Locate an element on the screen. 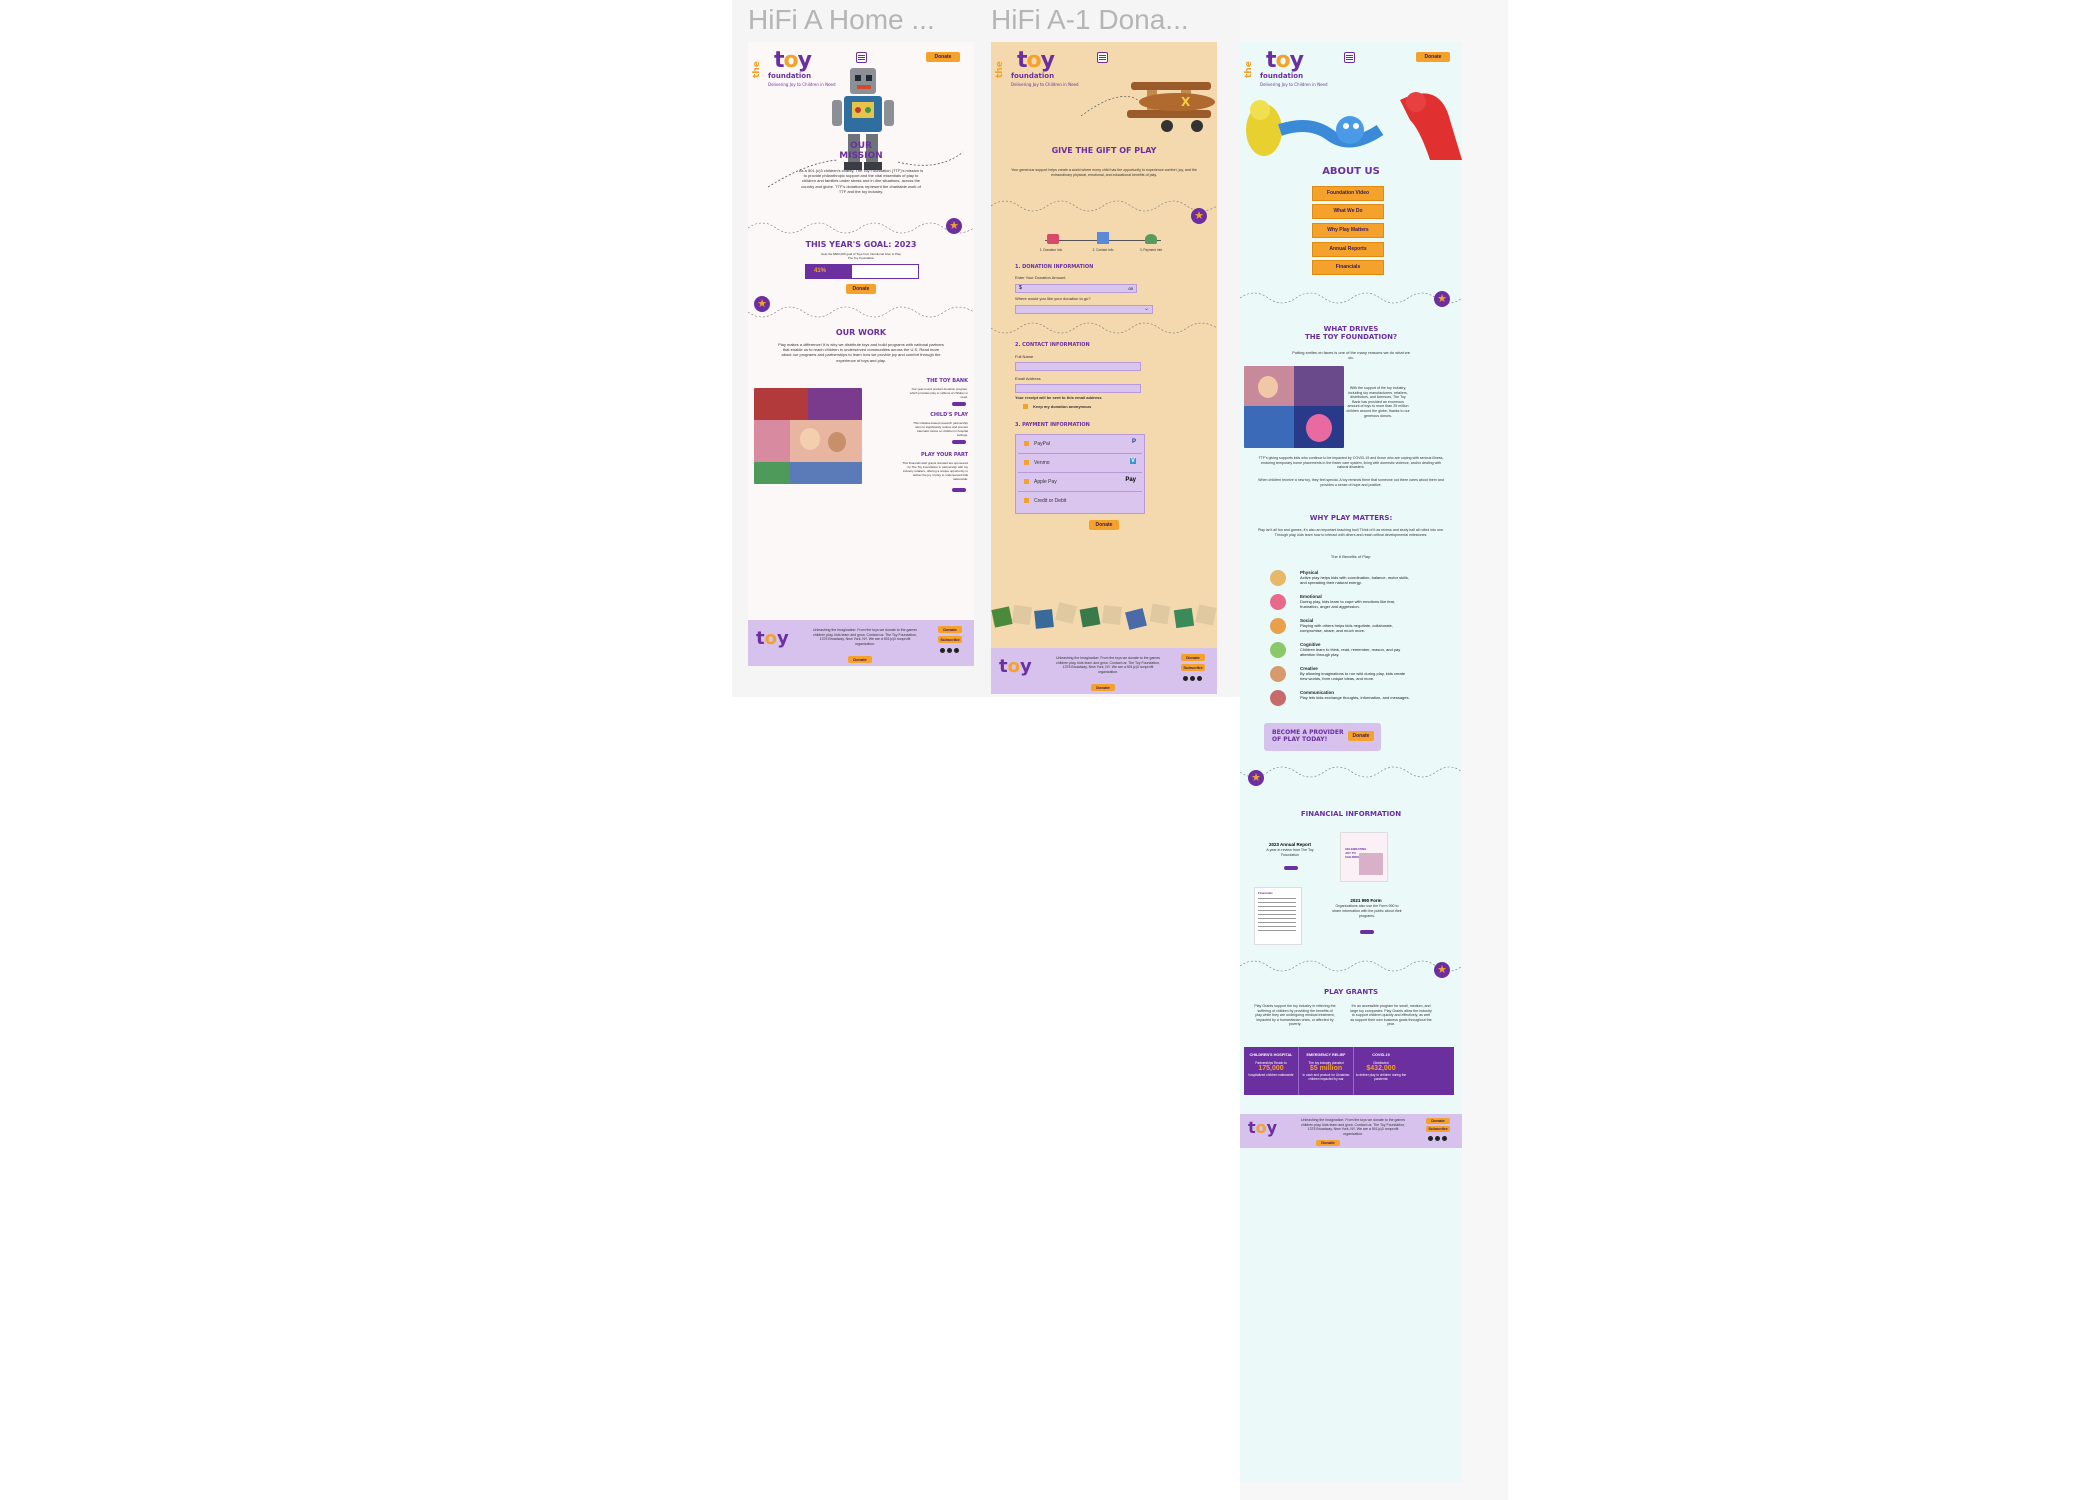 The height and width of the screenshot is (1500, 2100). cognitive-icon is located at coordinates (1278, 650).